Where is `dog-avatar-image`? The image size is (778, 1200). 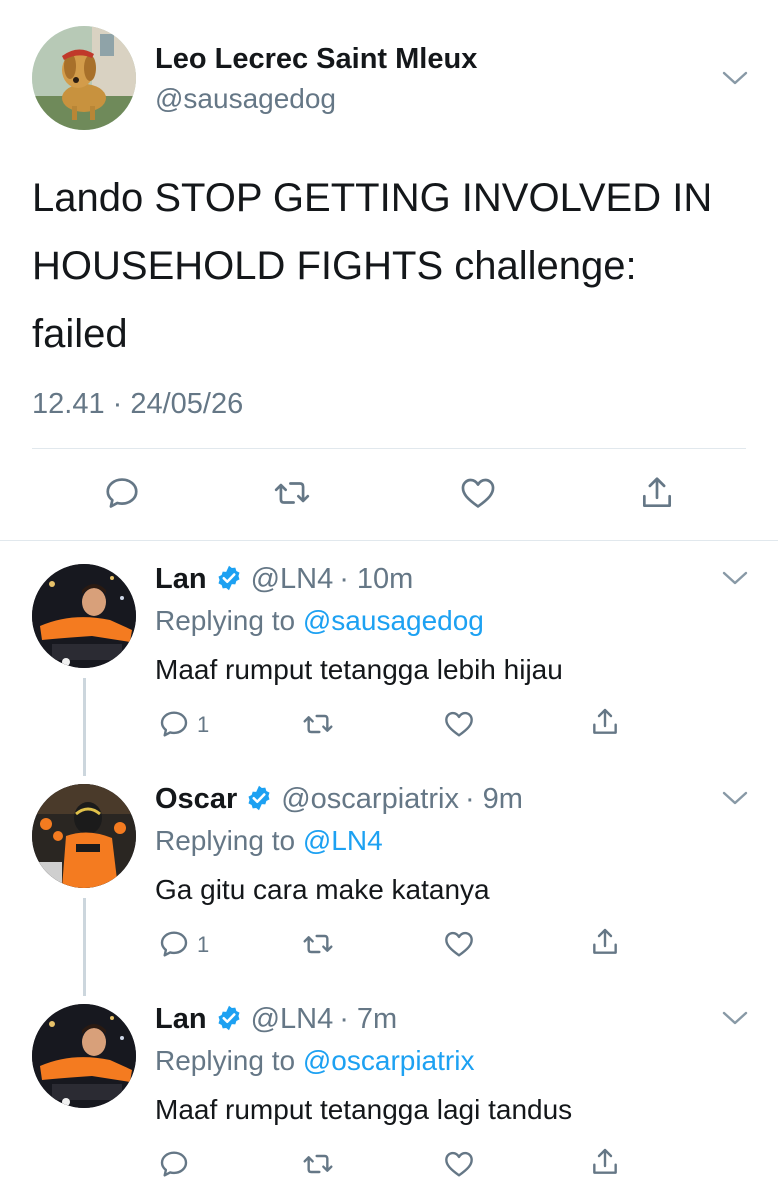 dog-avatar-image is located at coordinates (84, 78).